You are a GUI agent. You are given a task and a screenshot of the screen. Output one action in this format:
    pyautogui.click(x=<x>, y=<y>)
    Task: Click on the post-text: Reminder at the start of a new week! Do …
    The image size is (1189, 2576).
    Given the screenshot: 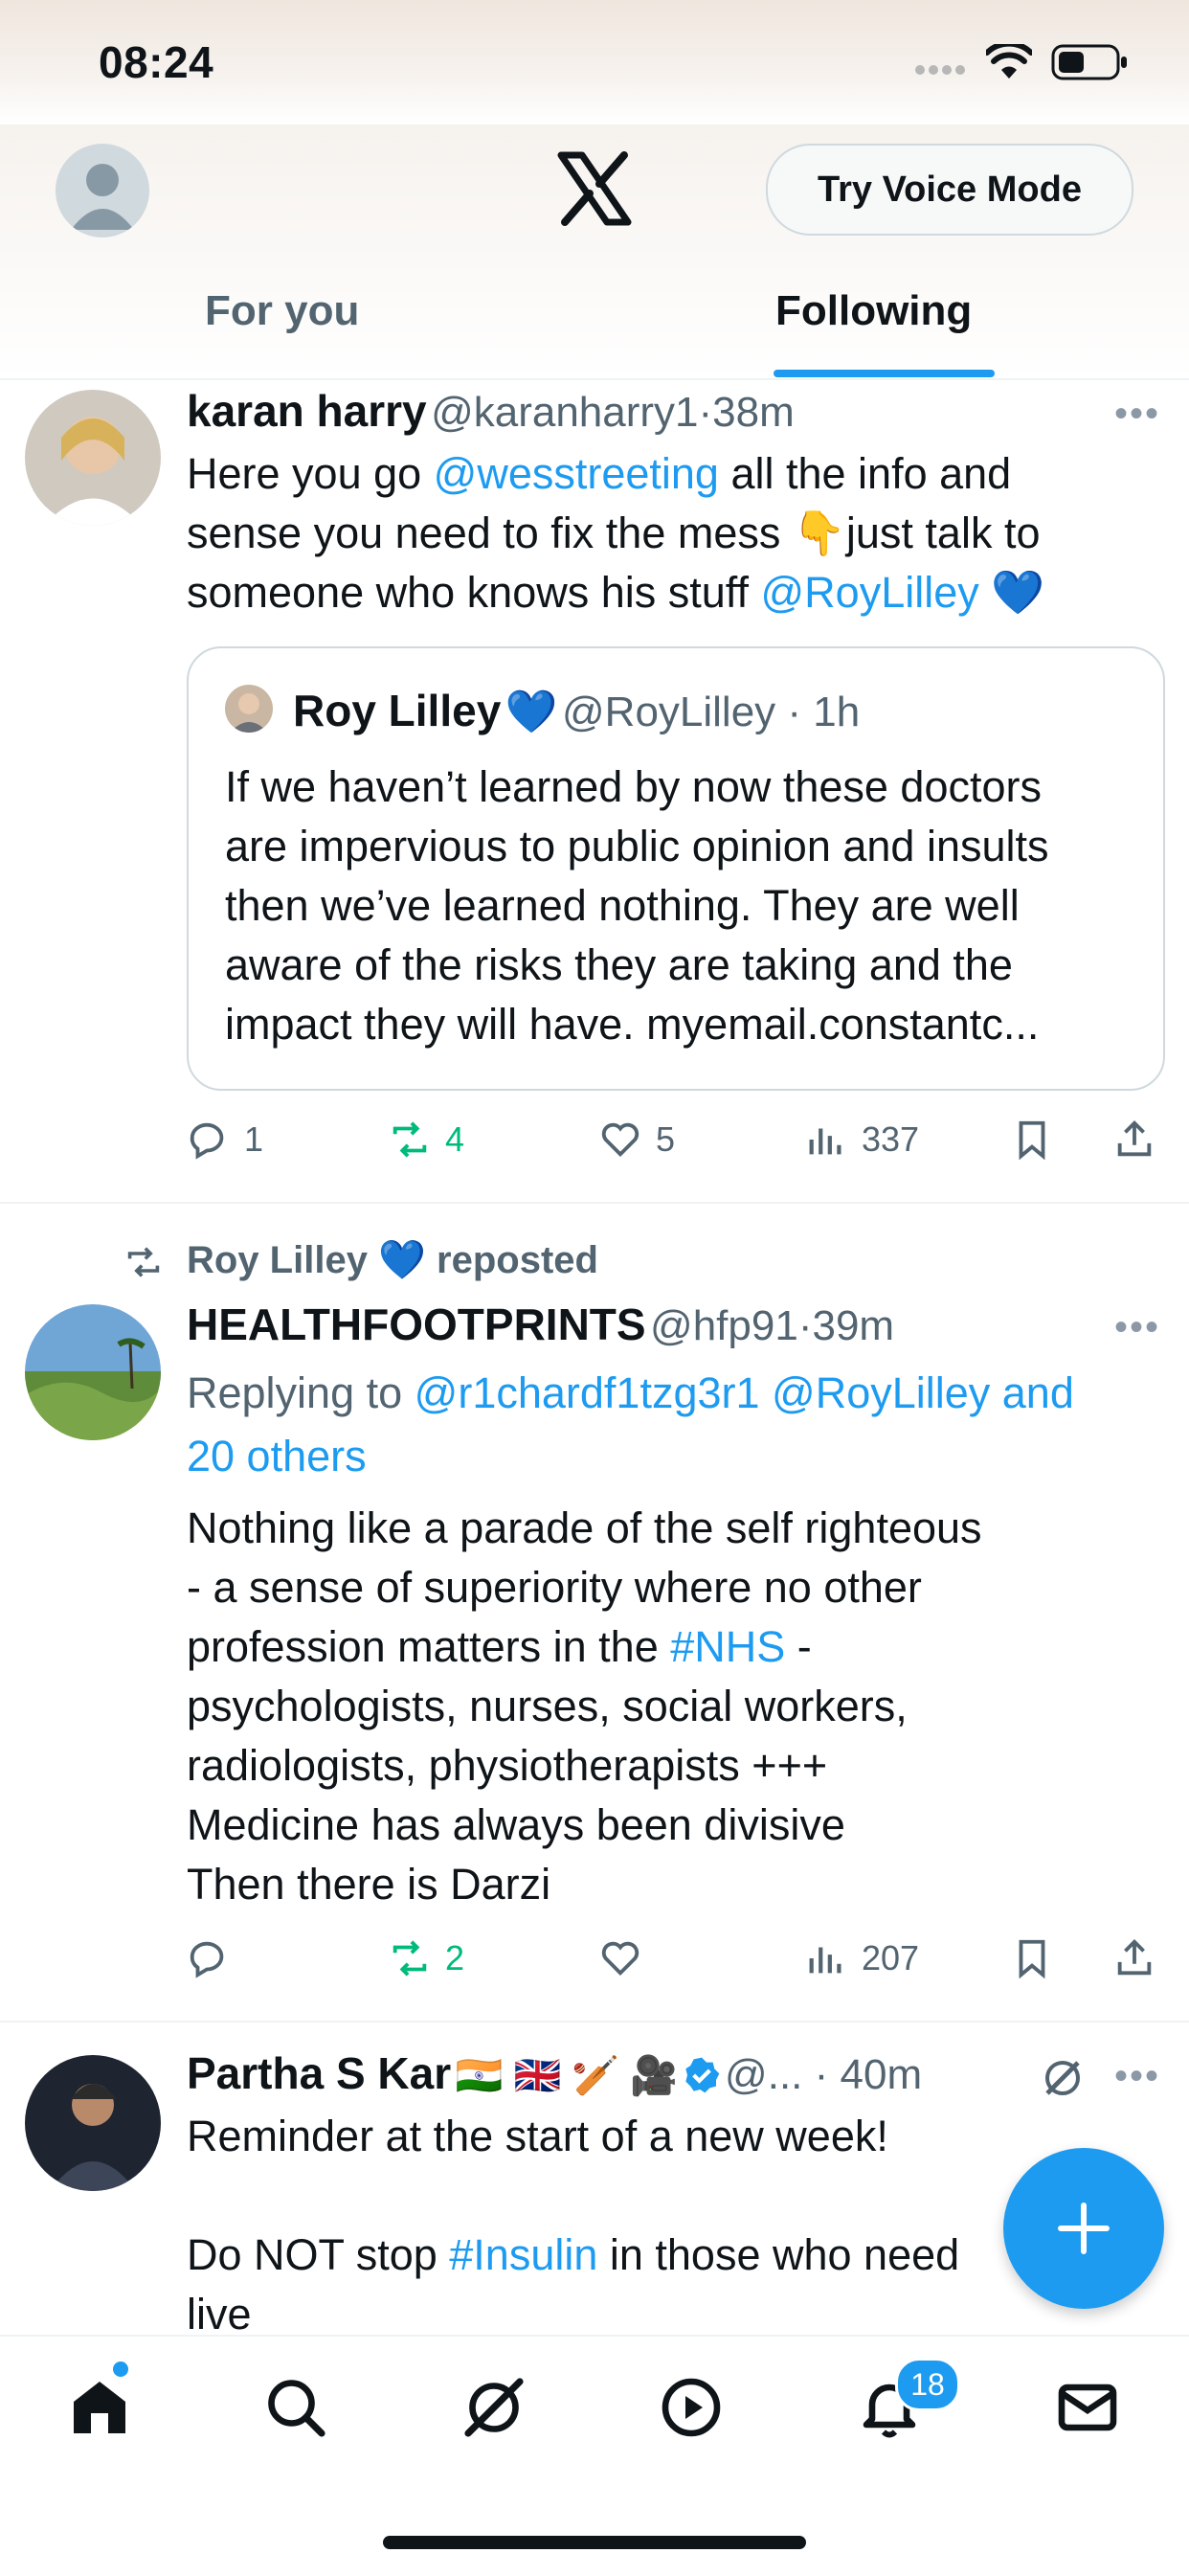 What is the action you would take?
    pyautogui.click(x=573, y=2225)
    